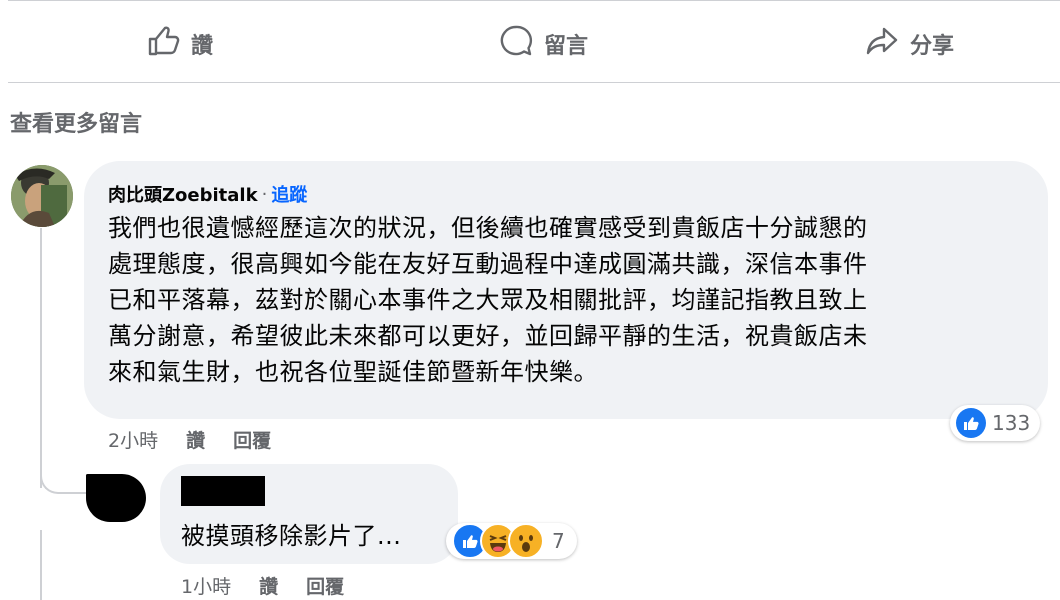  What do you see at coordinates (971, 423) in the screenshot?
I see `like-icon` at bounding box center [971, 423].